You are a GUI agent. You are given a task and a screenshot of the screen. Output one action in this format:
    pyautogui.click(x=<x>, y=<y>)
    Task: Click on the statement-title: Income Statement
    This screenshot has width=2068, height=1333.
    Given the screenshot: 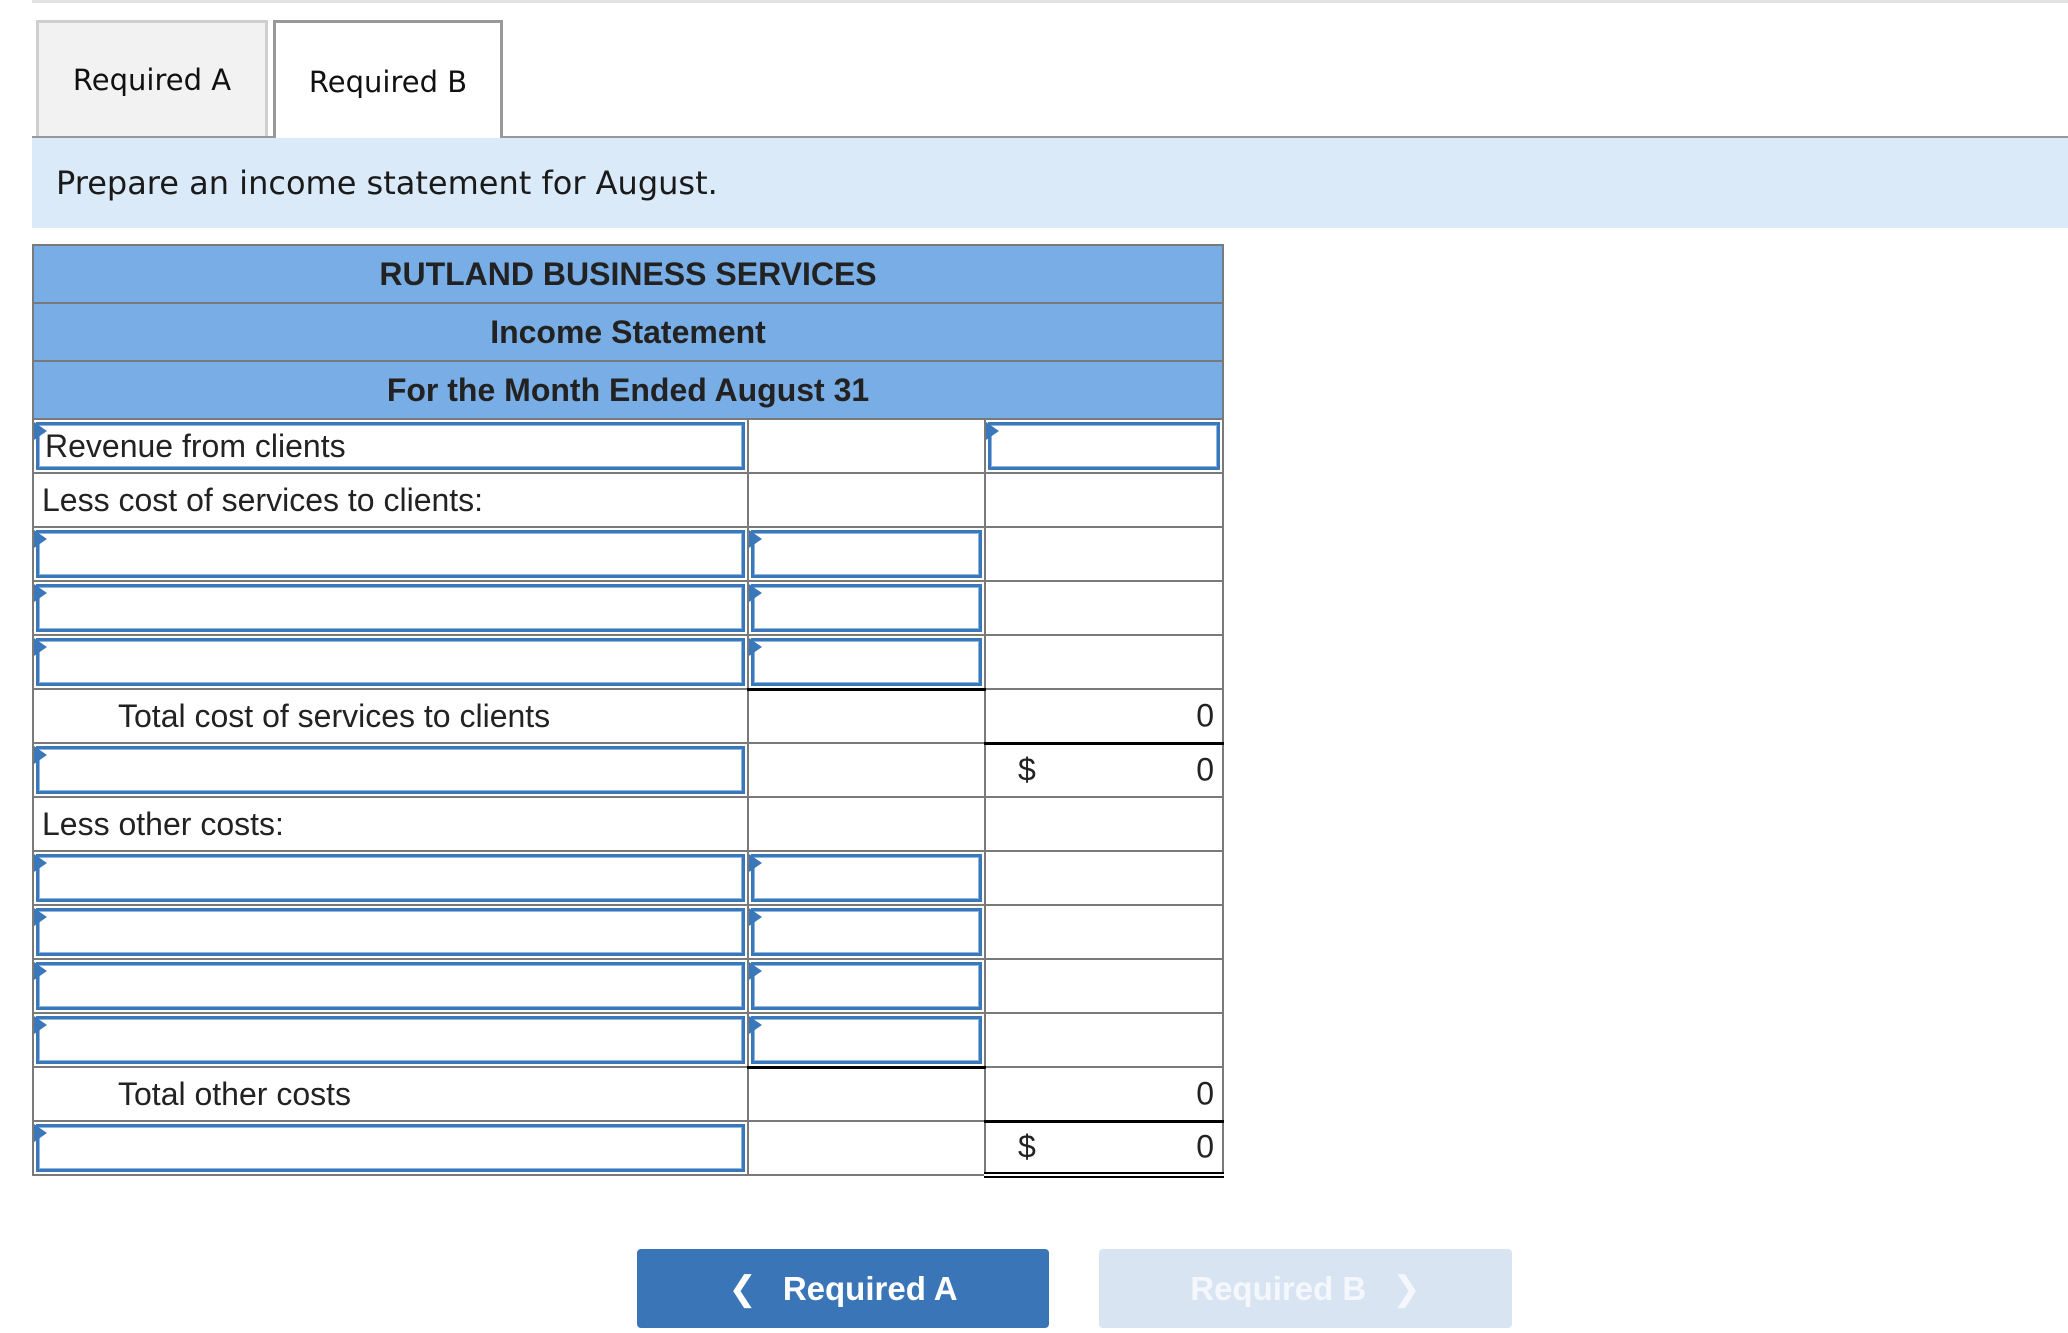 What is the action you would take?
    pyautogui.click(x=628, y=332)
    